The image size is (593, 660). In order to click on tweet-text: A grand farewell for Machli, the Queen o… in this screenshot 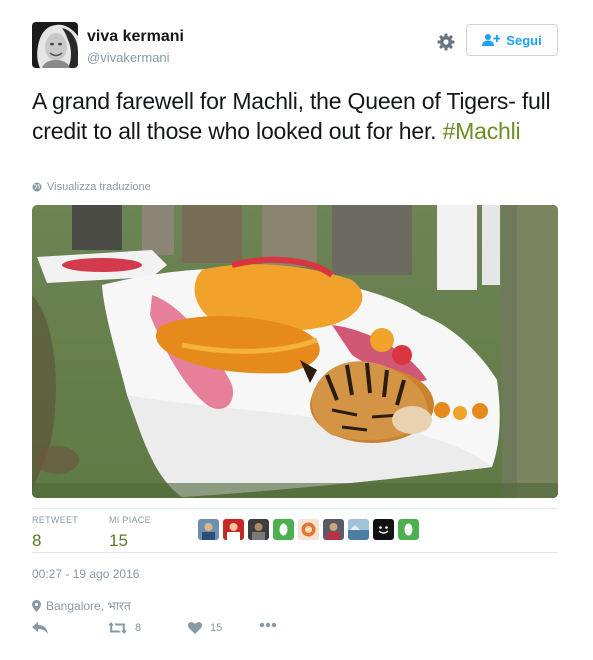, I will do `click(292, 116)`.